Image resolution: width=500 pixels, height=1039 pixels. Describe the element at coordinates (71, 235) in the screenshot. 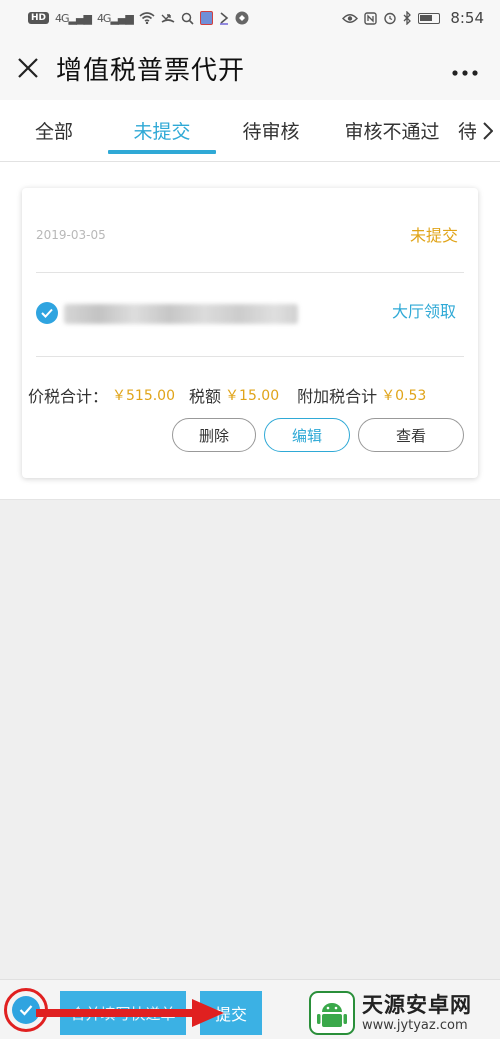

I see `order-date: 2019-03-05` at that location.